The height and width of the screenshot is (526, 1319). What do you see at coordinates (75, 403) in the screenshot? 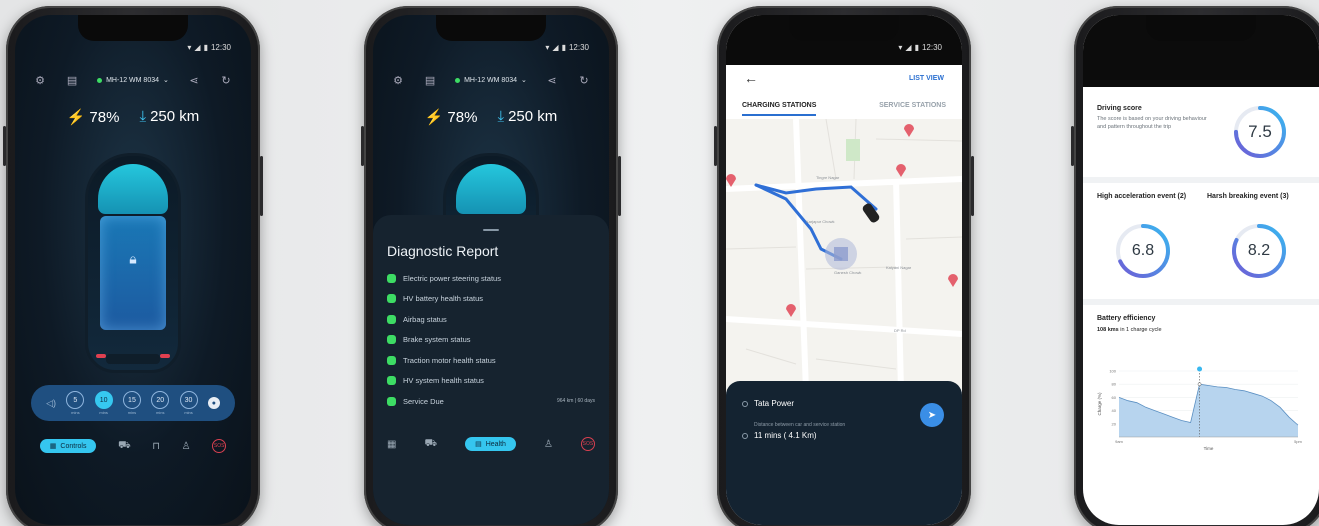
I see `duration-option: 5 mins` at bounding box center [75, 403].